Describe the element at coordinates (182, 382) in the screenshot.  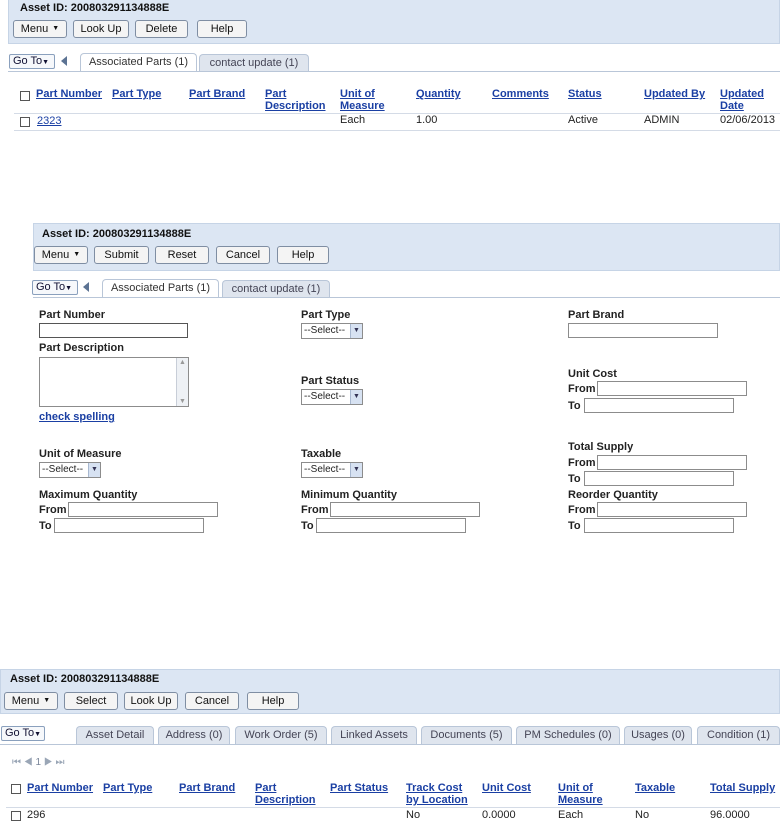
I see `textarea-scrollbar: ▲ ▼` at that location.